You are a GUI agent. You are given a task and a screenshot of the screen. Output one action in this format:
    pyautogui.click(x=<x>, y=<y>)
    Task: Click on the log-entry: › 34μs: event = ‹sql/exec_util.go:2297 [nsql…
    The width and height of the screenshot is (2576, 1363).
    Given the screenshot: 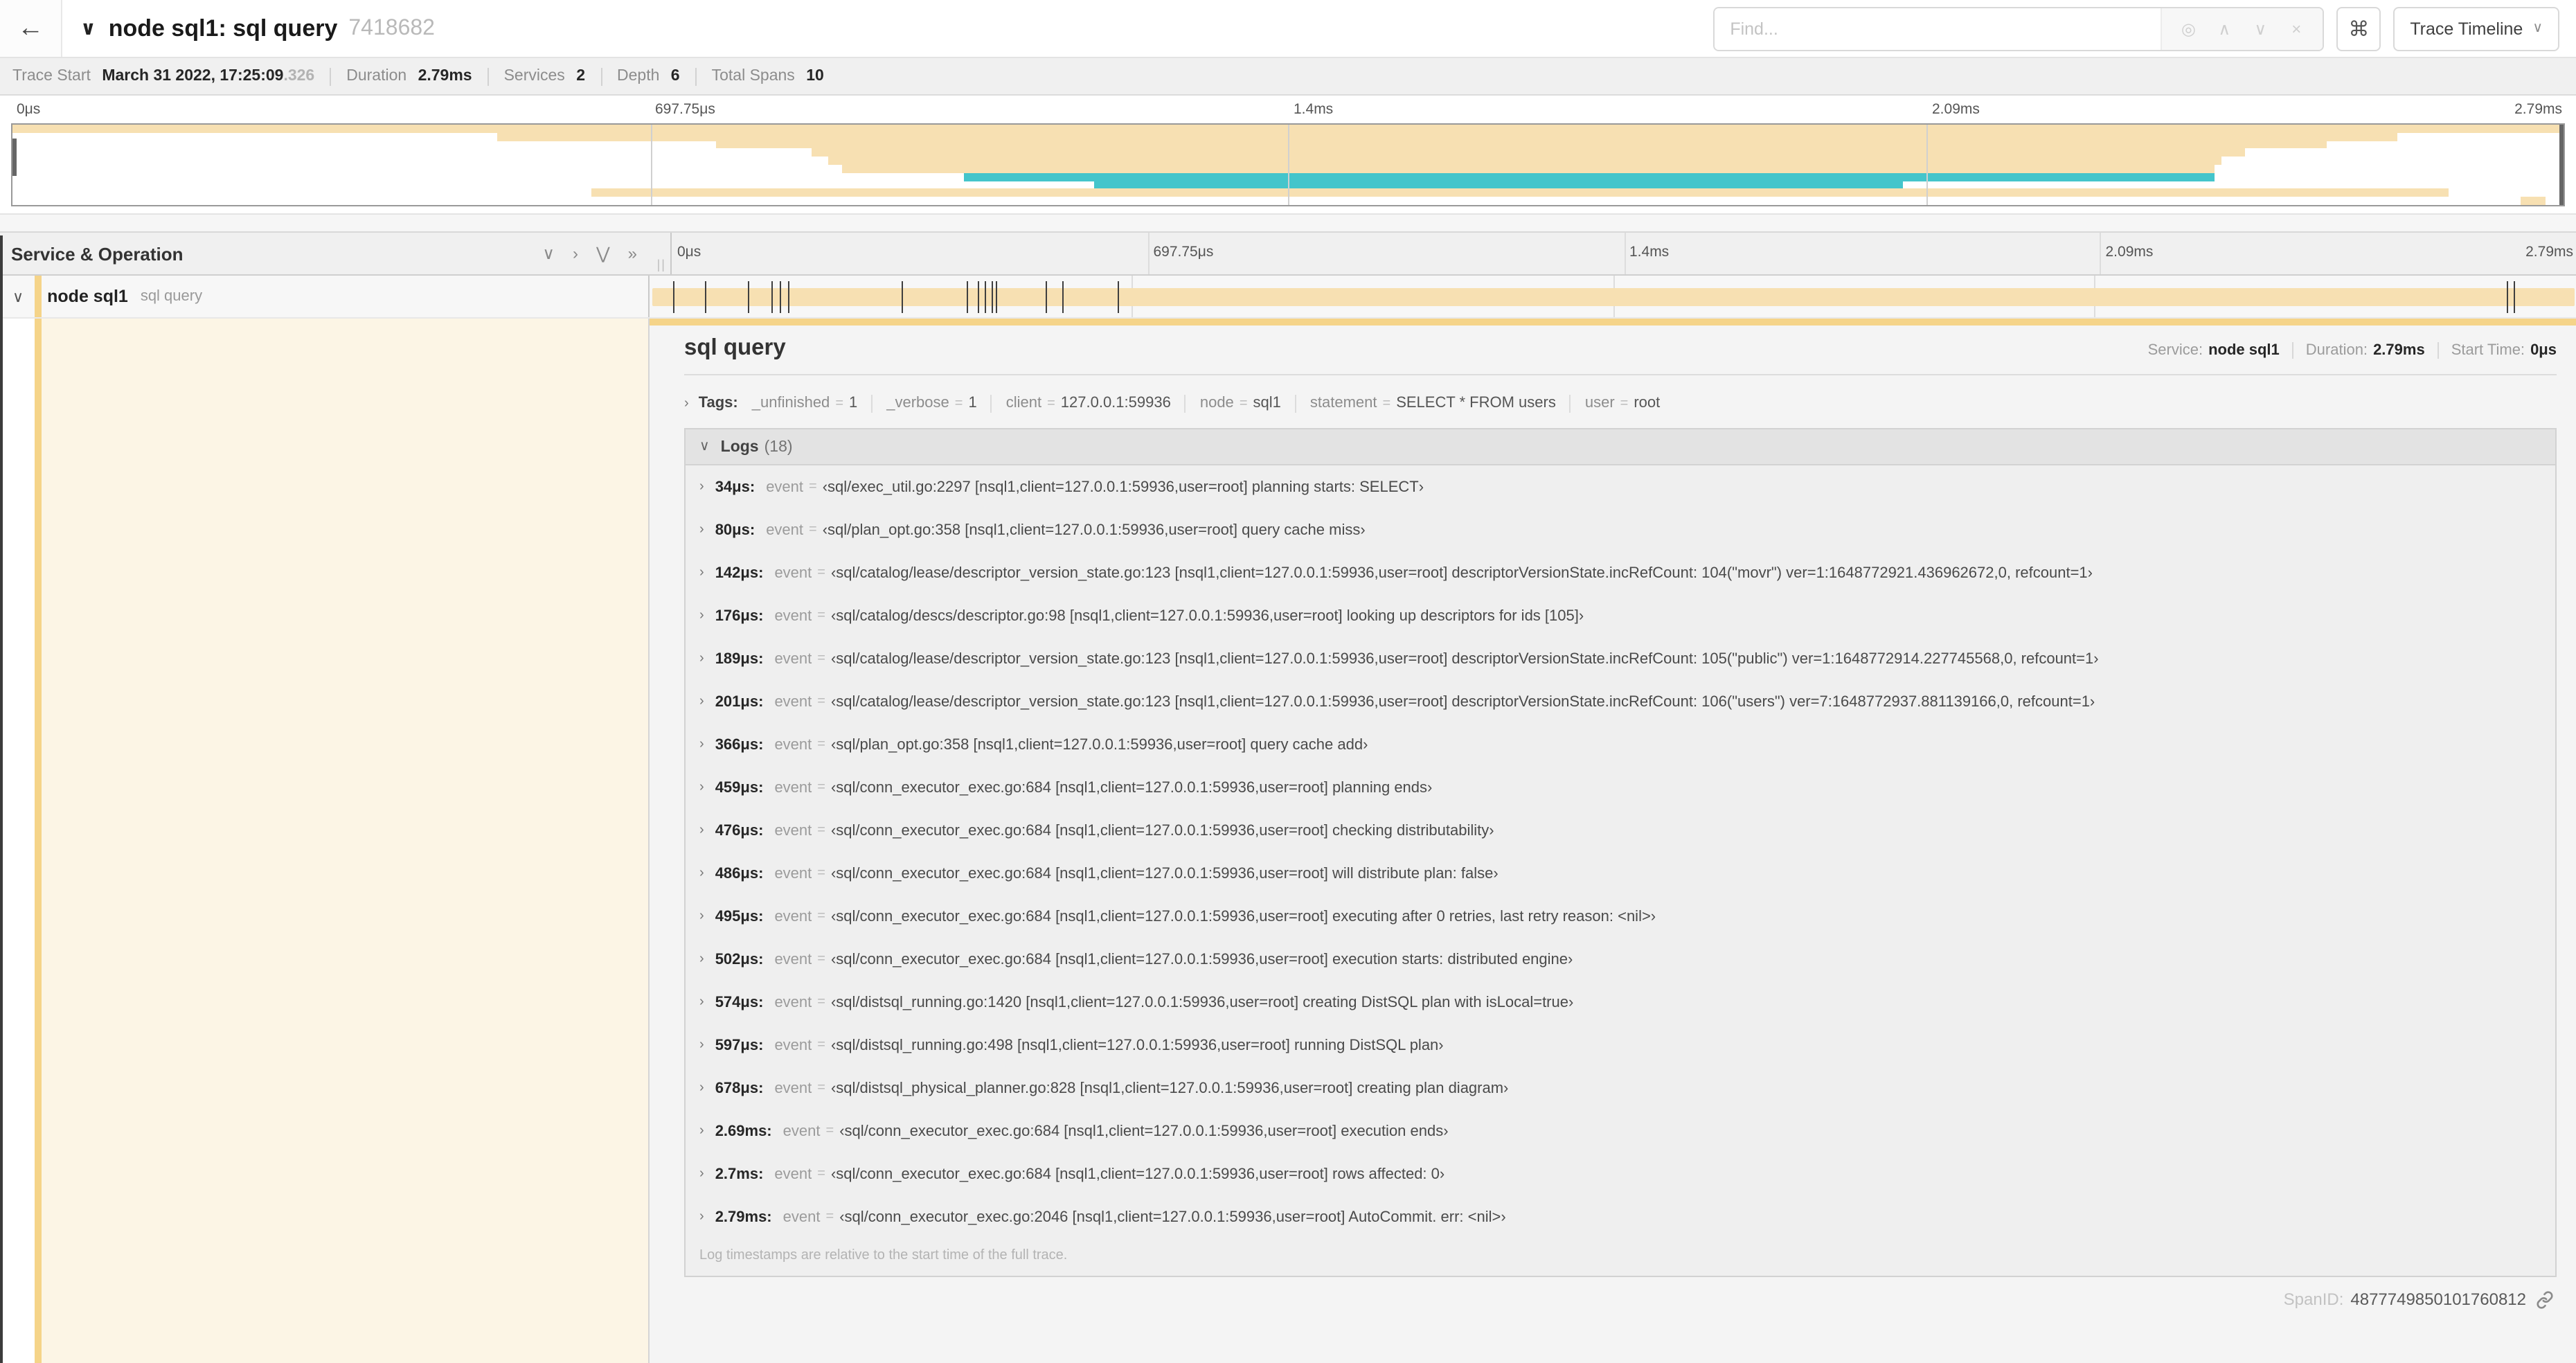 What is the action you would take?
    pyautogui.click(x=1621, y=486)
    